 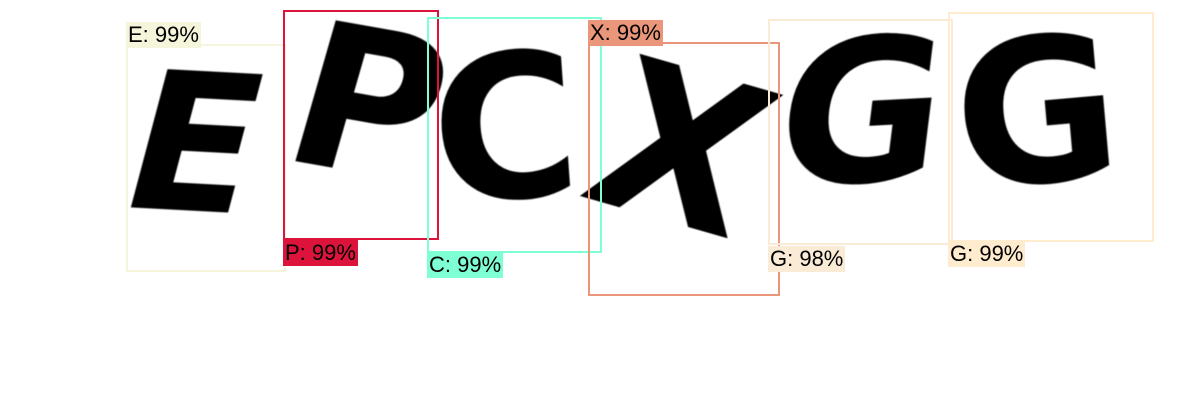 I want to click on bounding-box-x, so click(x=684, y=169).